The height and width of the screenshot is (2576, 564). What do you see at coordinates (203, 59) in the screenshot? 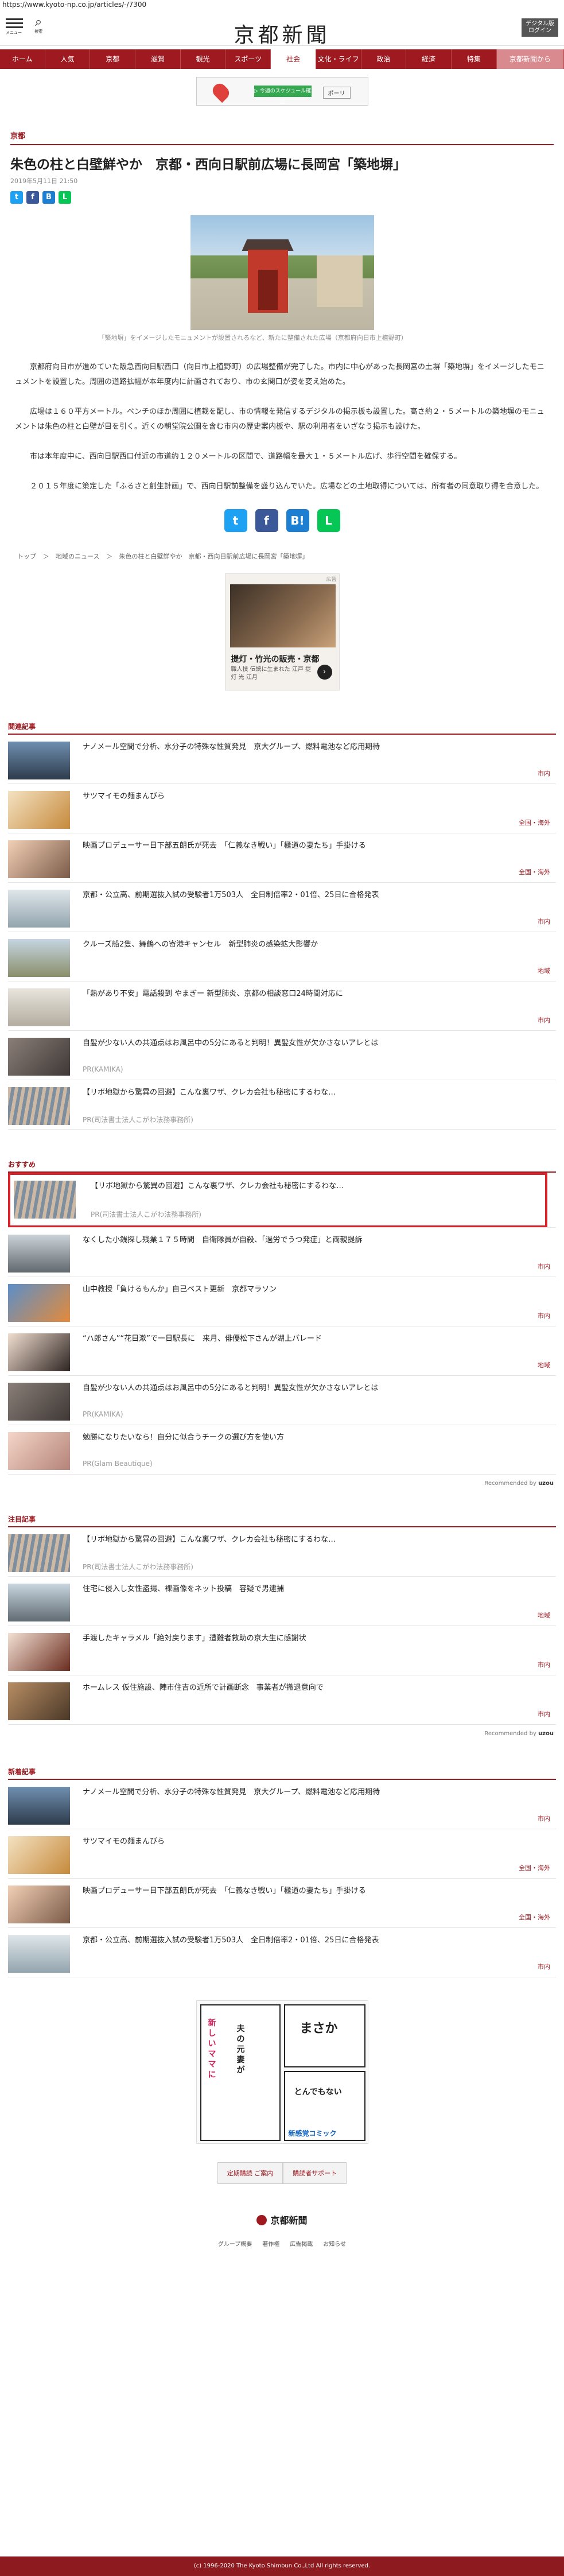
I see `nav-item-tourism: 観光` at bounding box center [203, 59].